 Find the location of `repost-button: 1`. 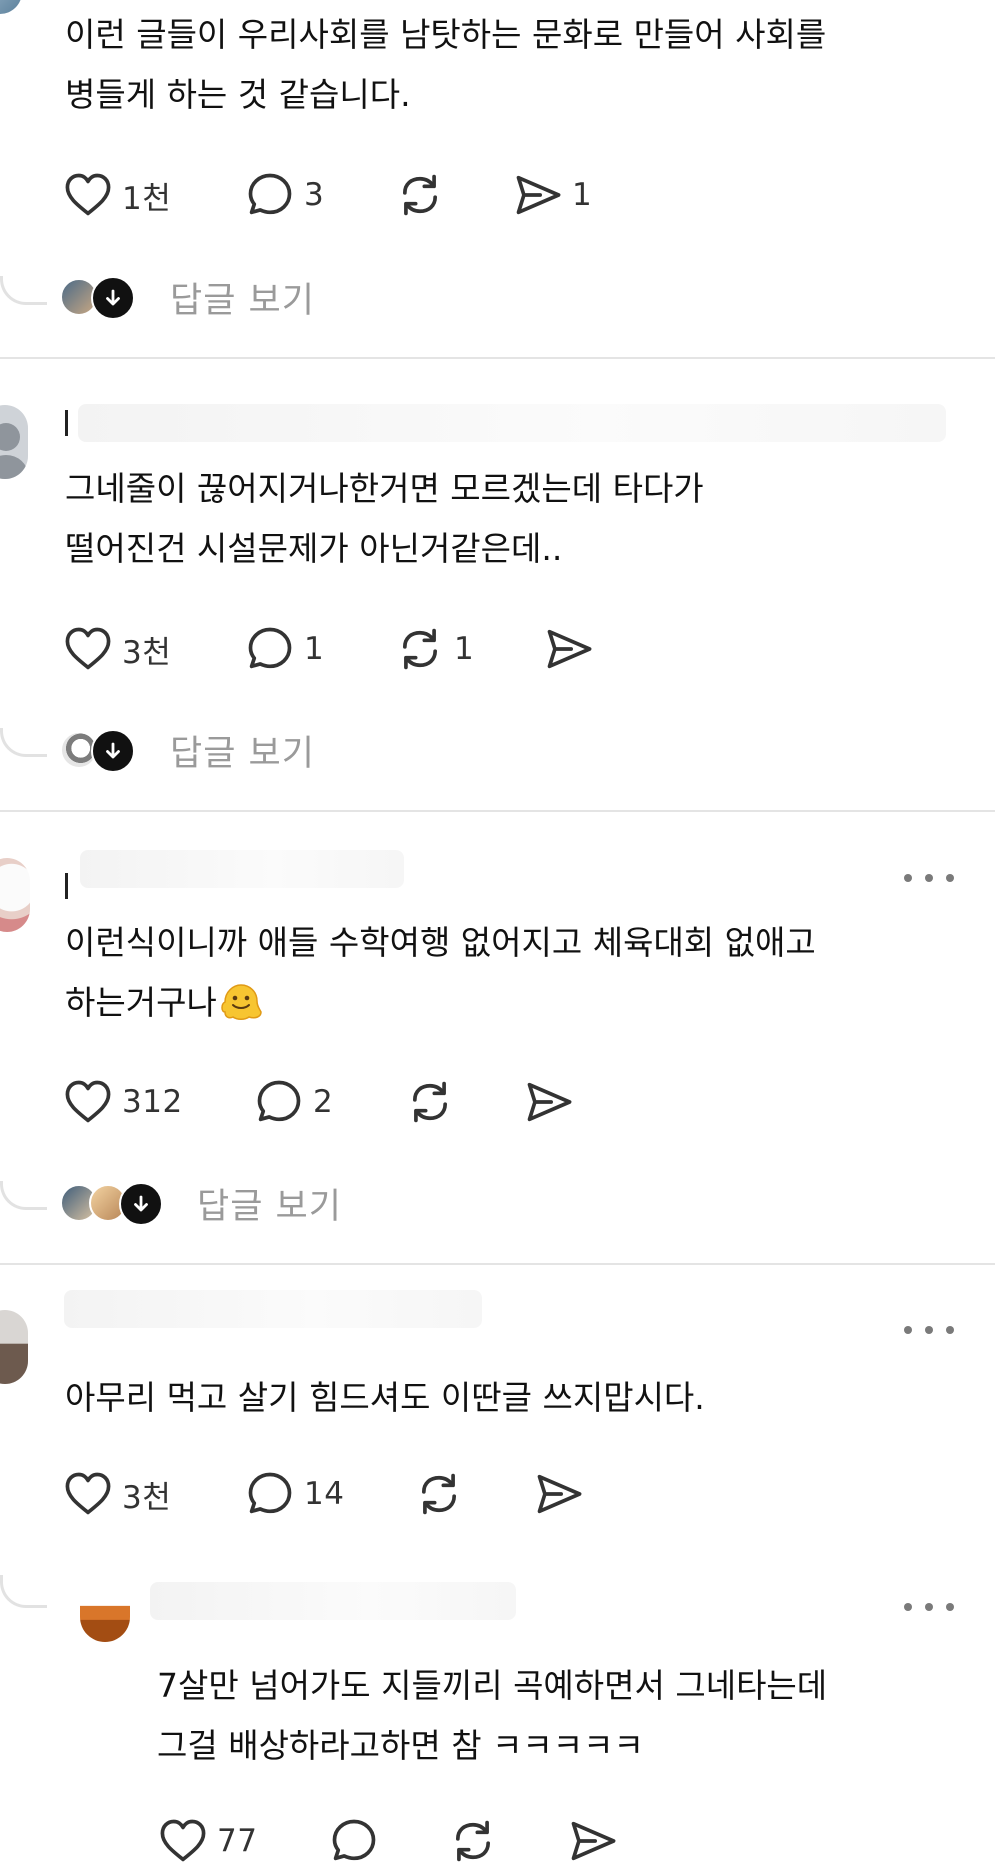

repost-button: 1 is located at coordinates (434, 649).